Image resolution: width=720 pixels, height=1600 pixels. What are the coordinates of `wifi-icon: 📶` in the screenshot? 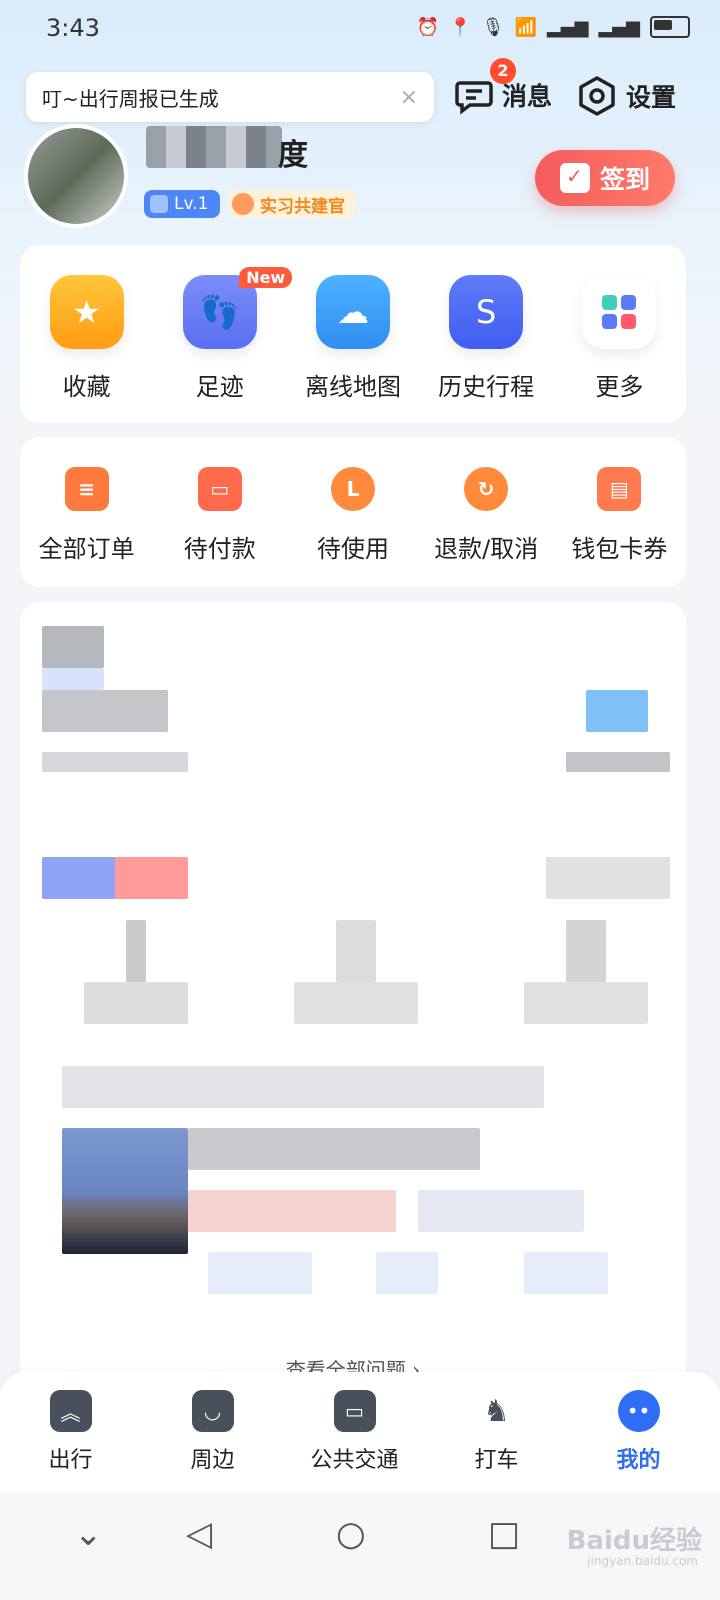 It's located at (525, 27).